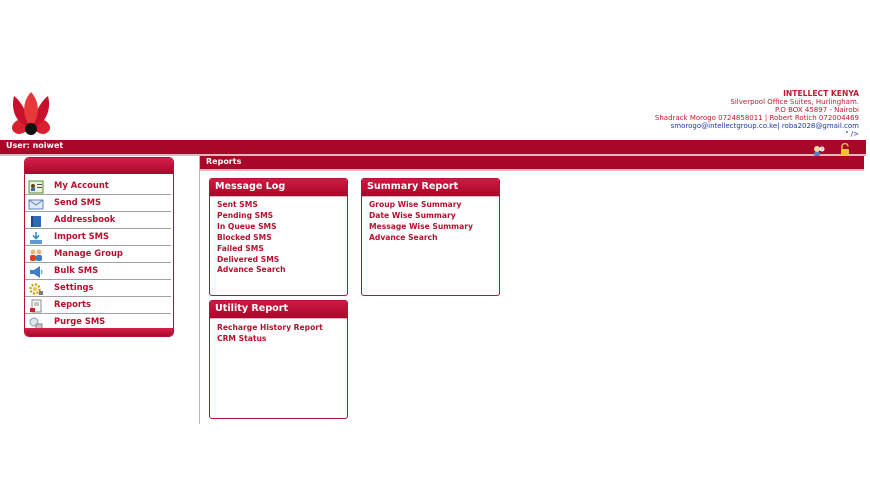 The image size is (870, 489). What do you see at coordinates (421, 227) in the screenshot?
I see `link-message-wise-summary: Message Wise Summary` at bounding box center [421, 227].